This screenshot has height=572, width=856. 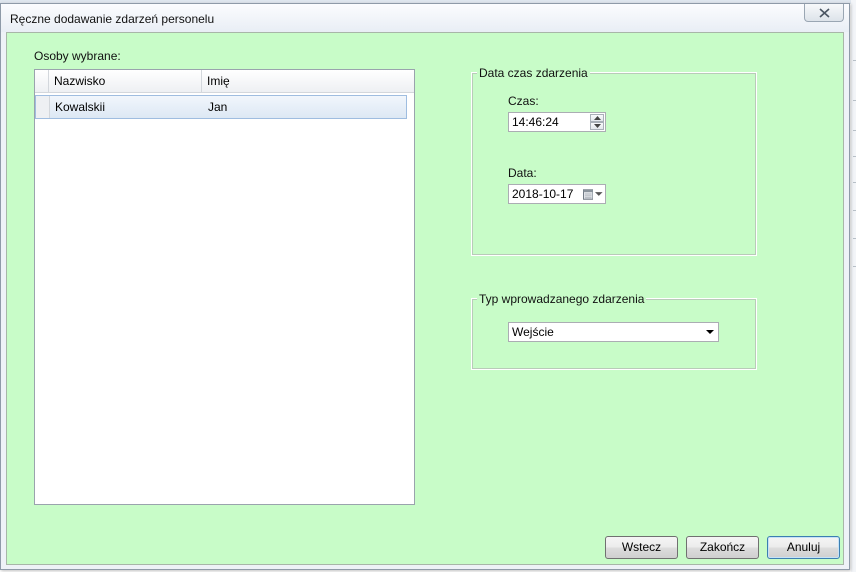 I want to click on time-spinner, so click(x=597, y=122).